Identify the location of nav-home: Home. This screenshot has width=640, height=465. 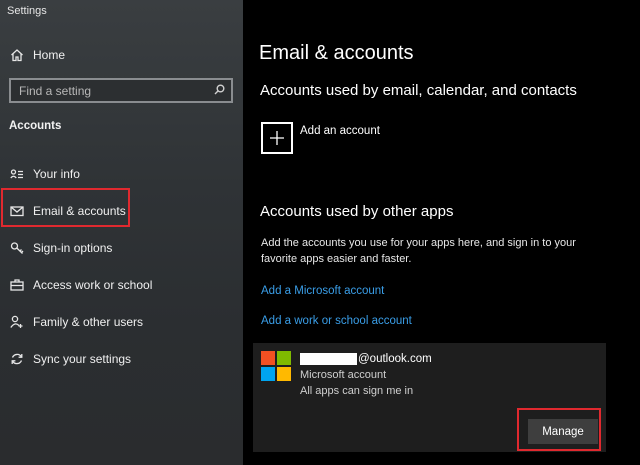
(121, 55).